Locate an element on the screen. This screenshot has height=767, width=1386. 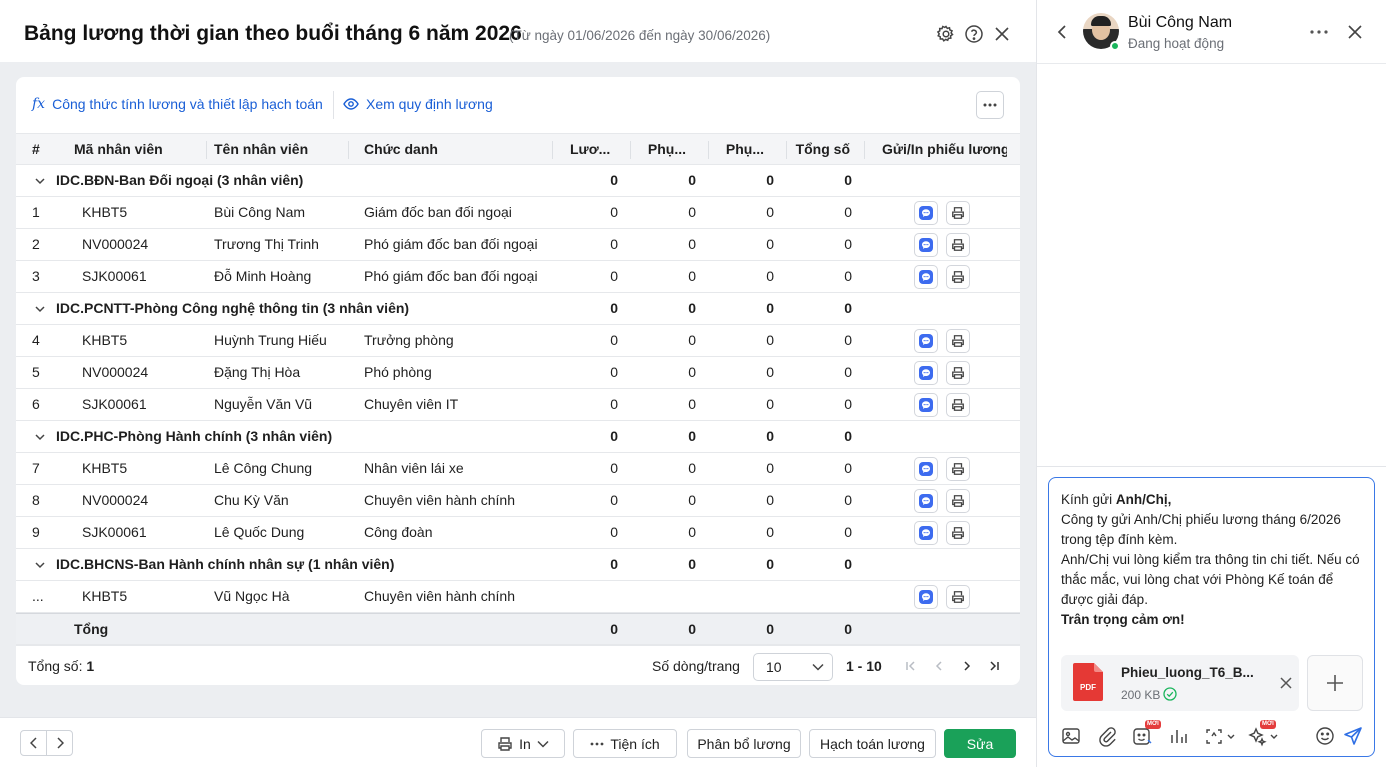
employee-code: NV000024 is located at coordinates (115, 500).